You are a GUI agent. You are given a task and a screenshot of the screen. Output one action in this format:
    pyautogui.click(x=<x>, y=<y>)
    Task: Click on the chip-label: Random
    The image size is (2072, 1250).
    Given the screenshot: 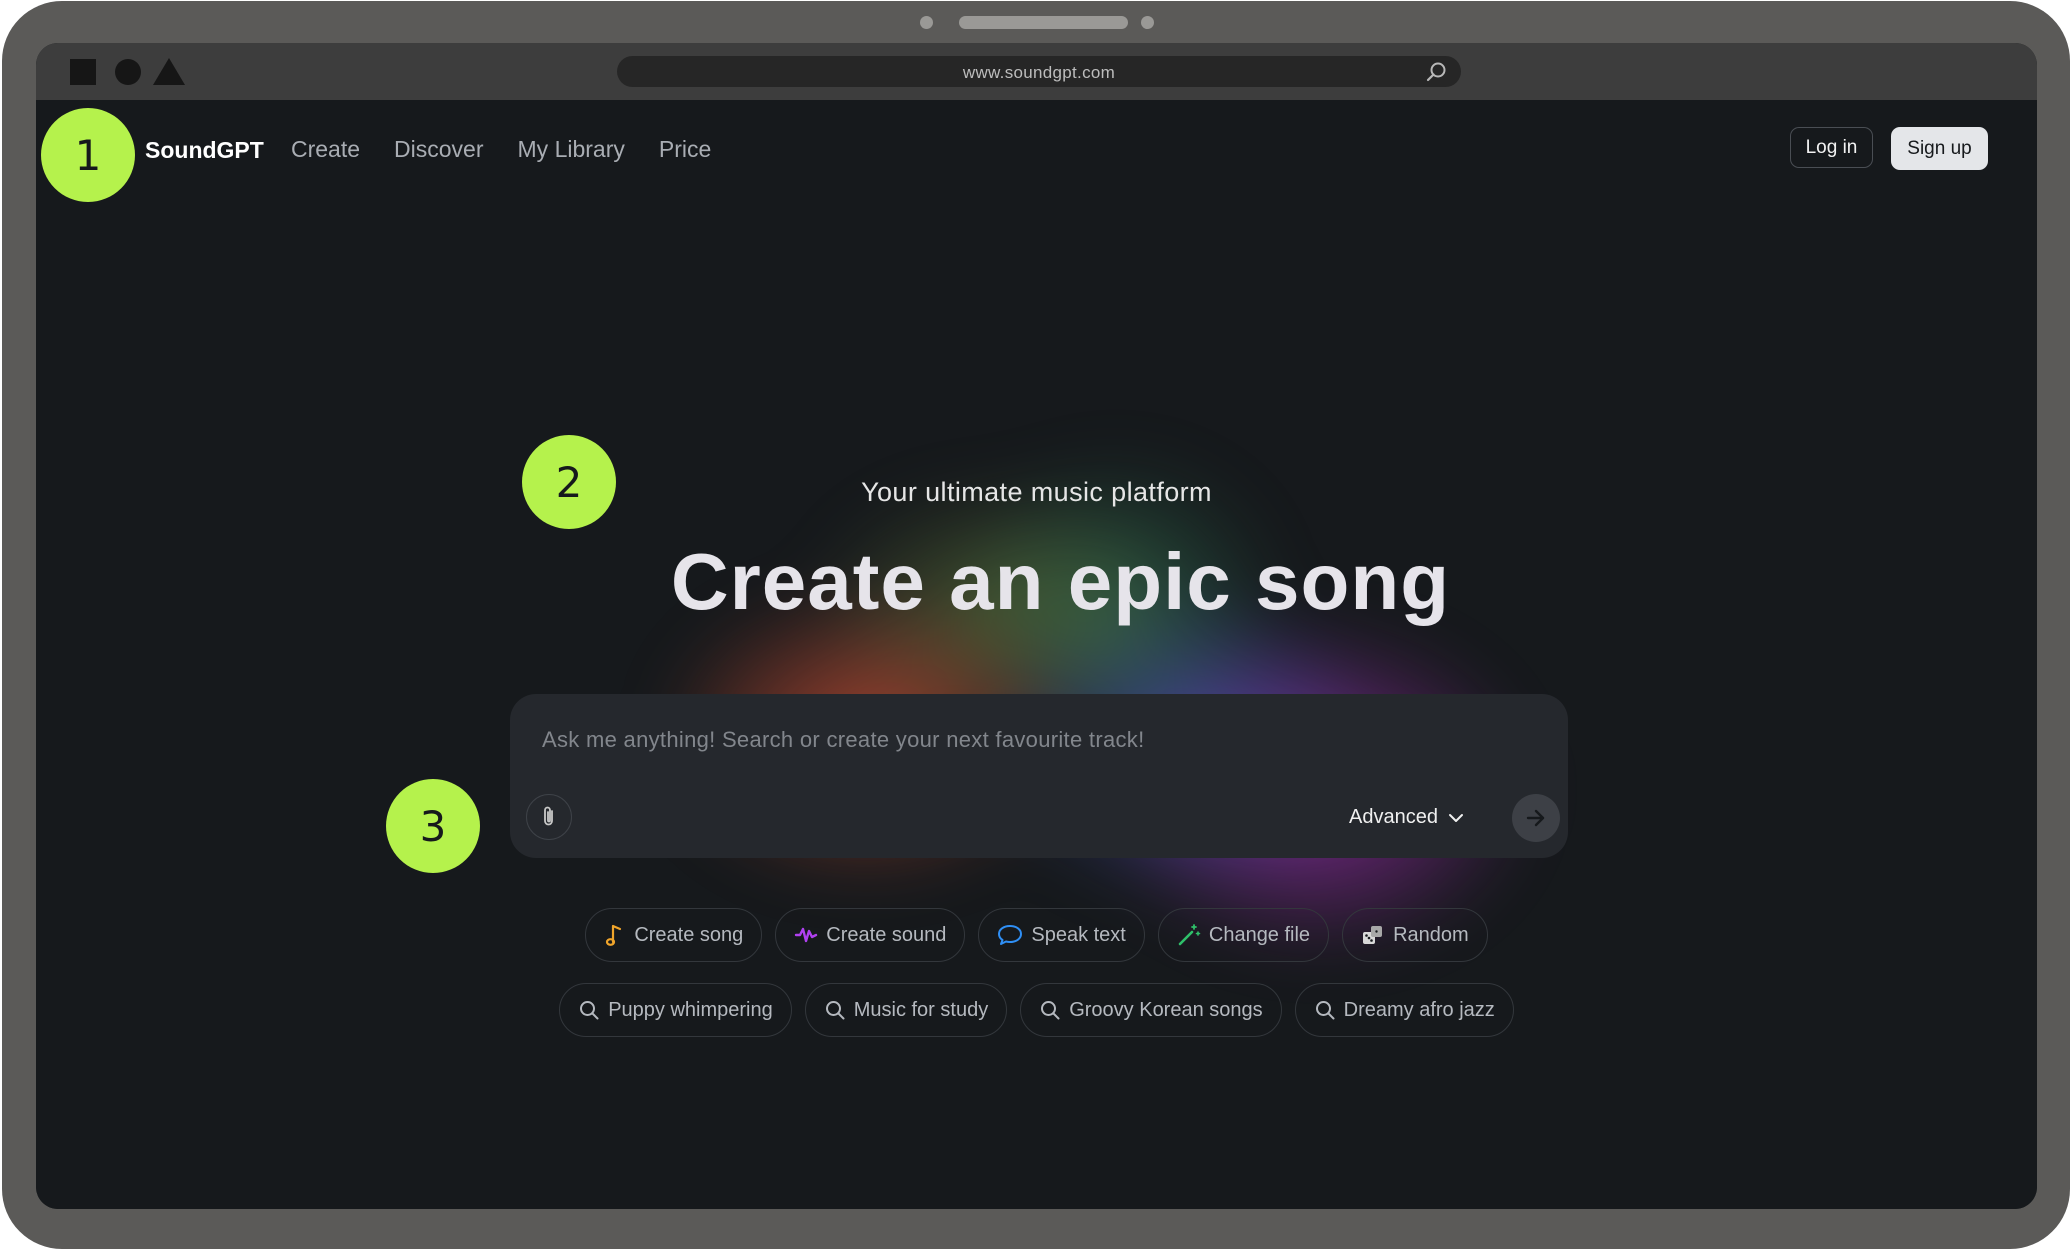 What is the action you would take?
    pyautogui.click(x=1431, y=934)
    